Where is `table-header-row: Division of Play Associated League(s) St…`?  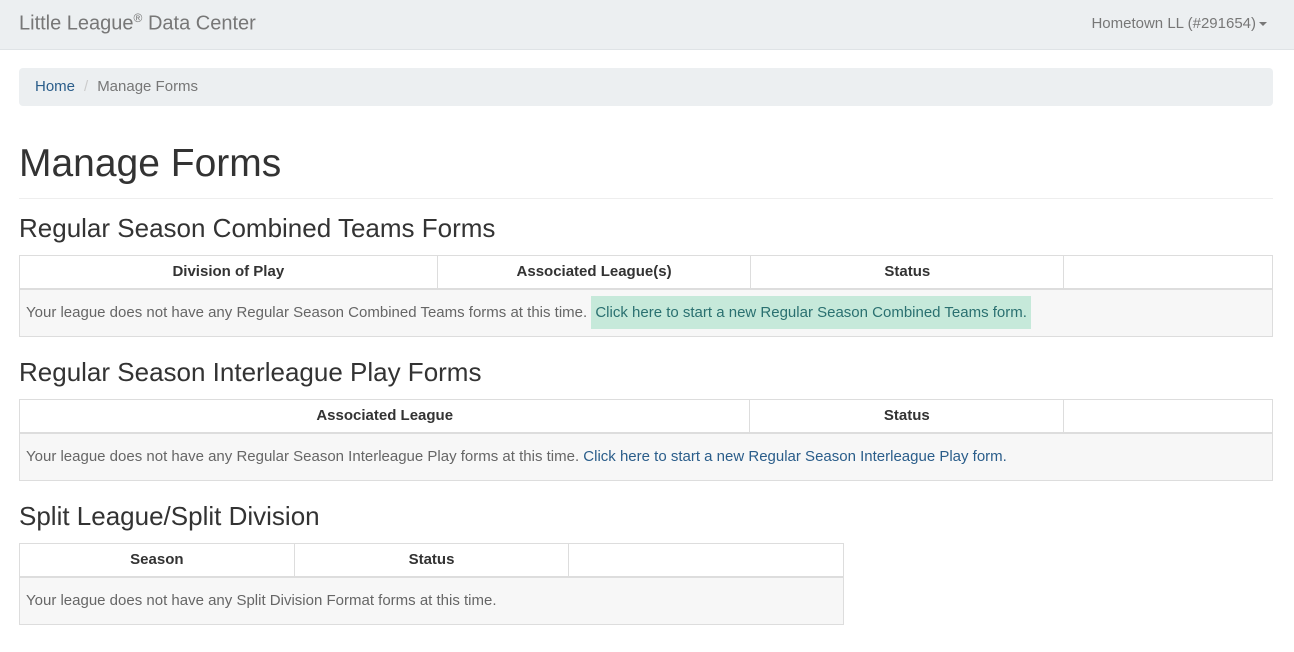
table-header-row: Division of Play Associated League(s) St… is located at coordinates (646, 272).